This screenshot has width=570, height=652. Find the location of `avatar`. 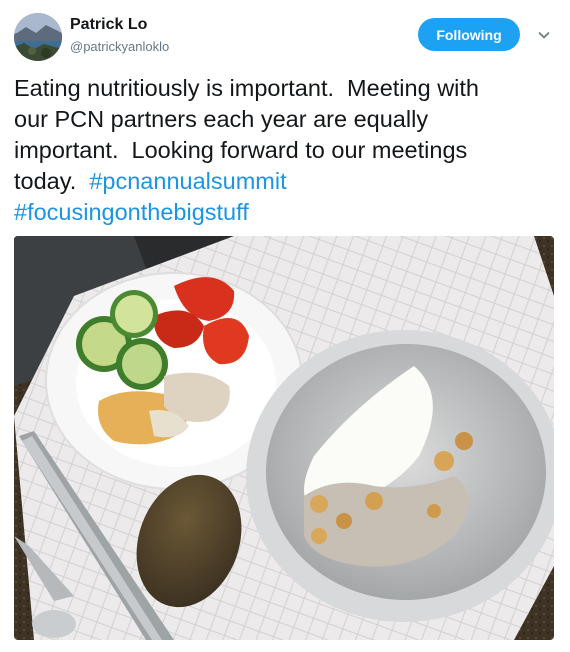

avatar is located at coordinates (38, 37).